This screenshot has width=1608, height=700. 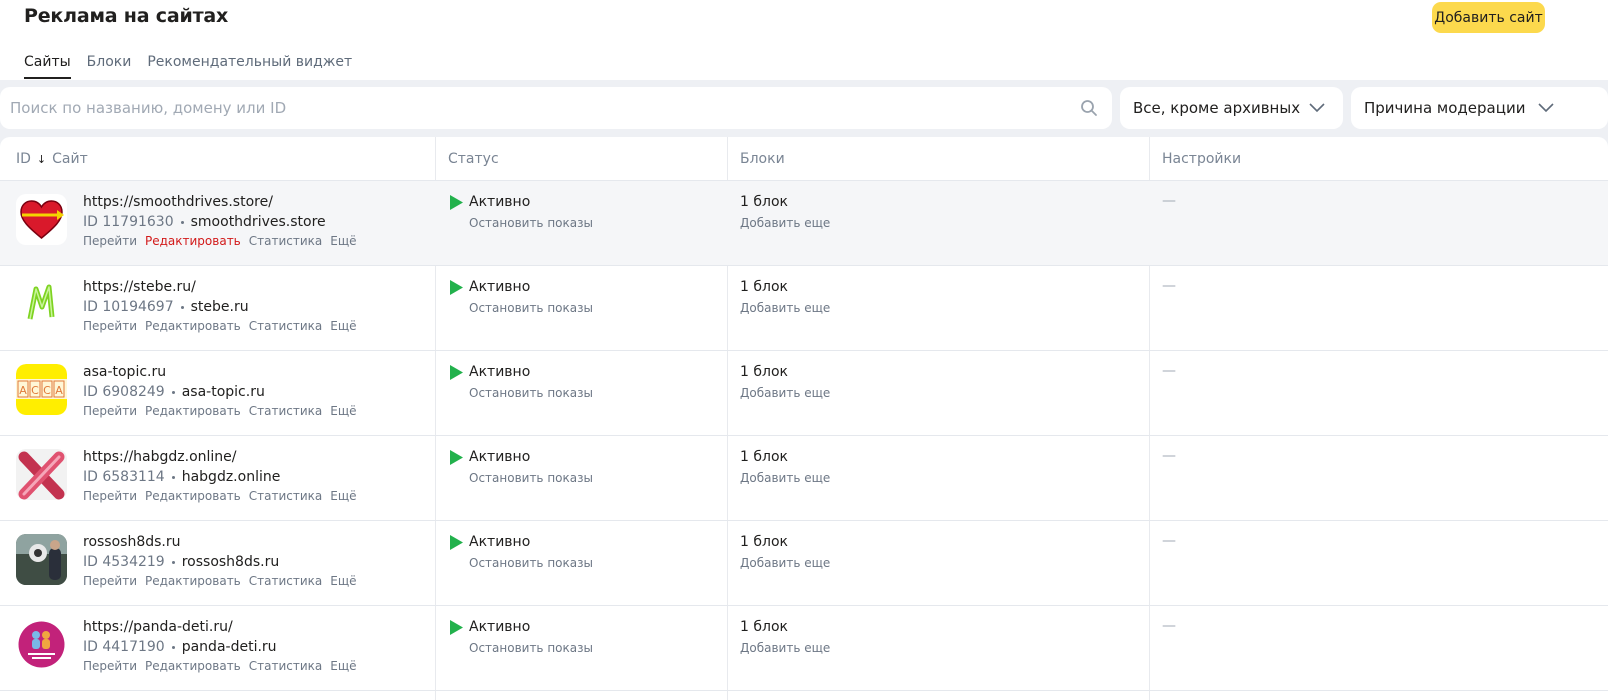 What do you see at coordinates (35, 390) in the screenshot?
I see `svg-text: C` at bounding box center [35, 390].